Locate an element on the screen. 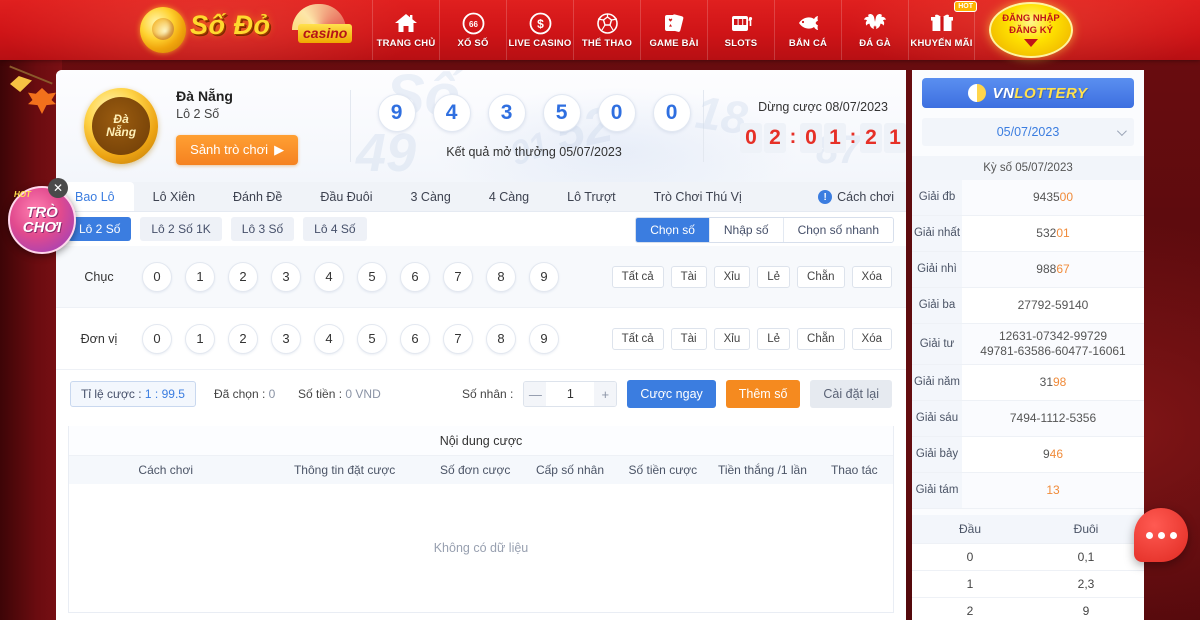  nav-item-trang-chu: TRANG CHỦ is located at coordinates (405, 30).